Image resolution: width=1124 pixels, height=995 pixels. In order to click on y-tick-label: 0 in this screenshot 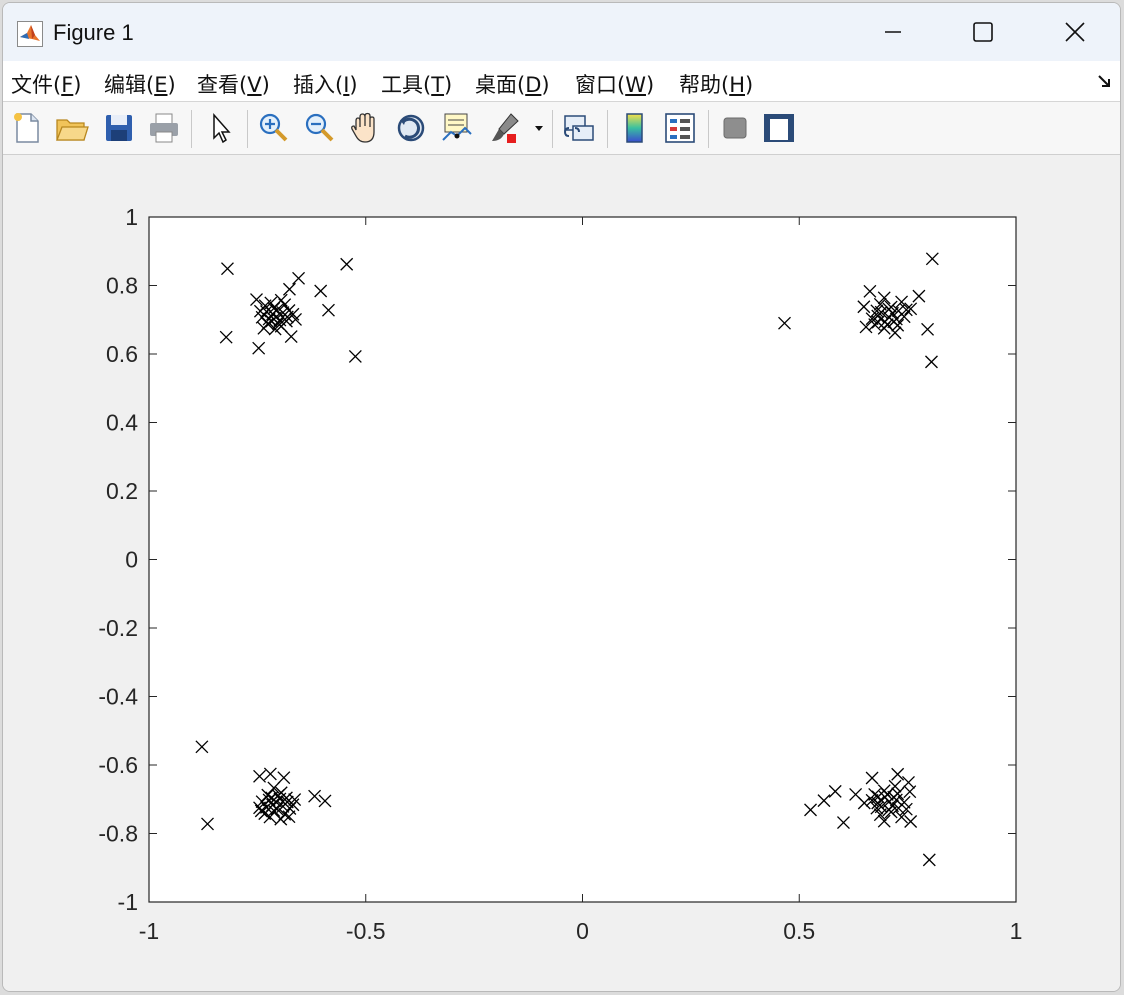, I will do `click(131, 560)`.